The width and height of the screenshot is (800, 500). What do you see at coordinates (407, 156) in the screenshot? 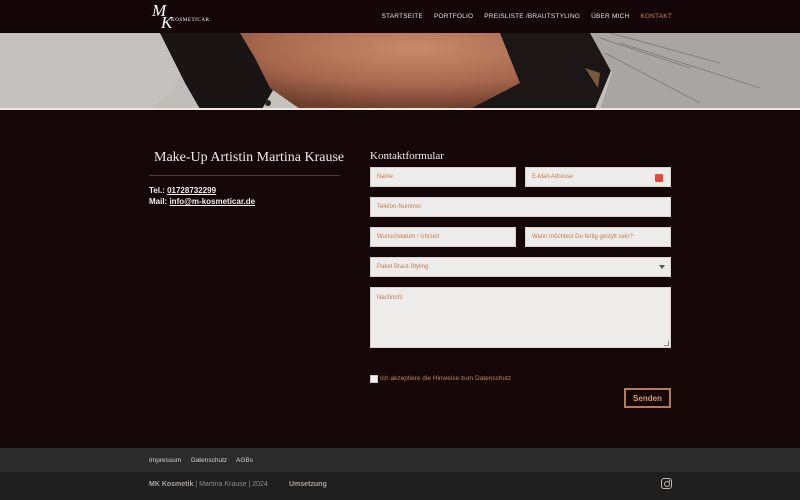
I see `form-title: Kontaktformular` at bounding box center [407, 156].